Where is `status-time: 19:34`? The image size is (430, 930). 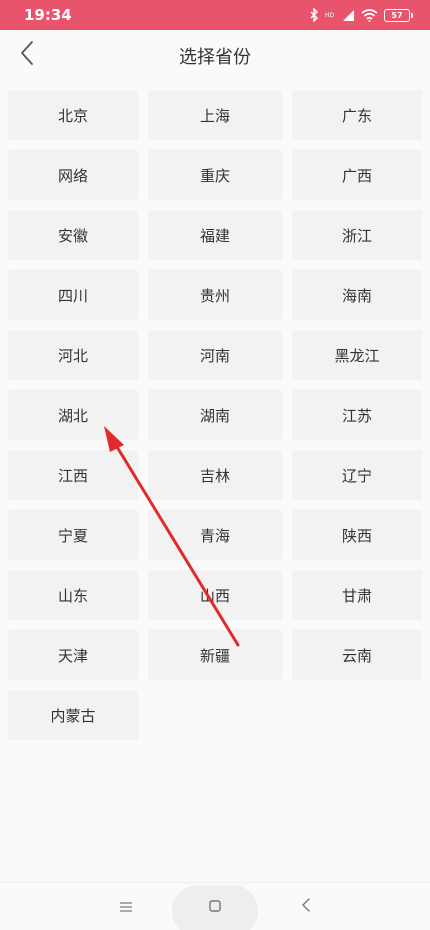 status-time: 19:34 is located at coordinates (48, 15).